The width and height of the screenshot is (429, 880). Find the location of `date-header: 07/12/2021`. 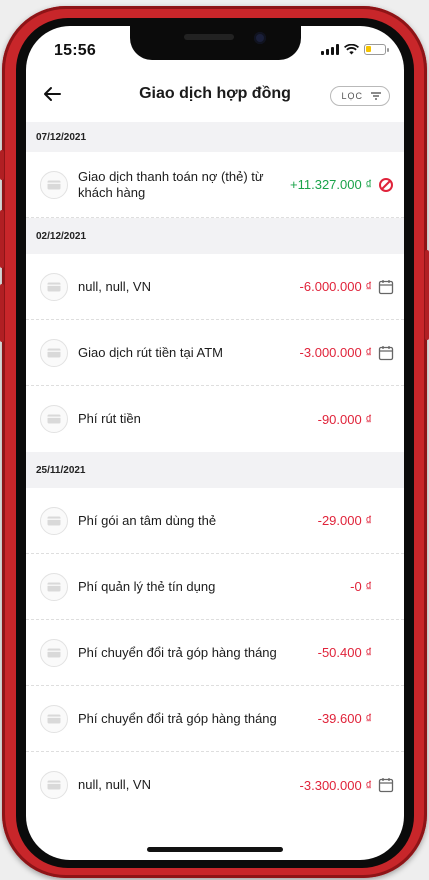

date-header: 07/12/2021 is located at coordinates (215, 137).